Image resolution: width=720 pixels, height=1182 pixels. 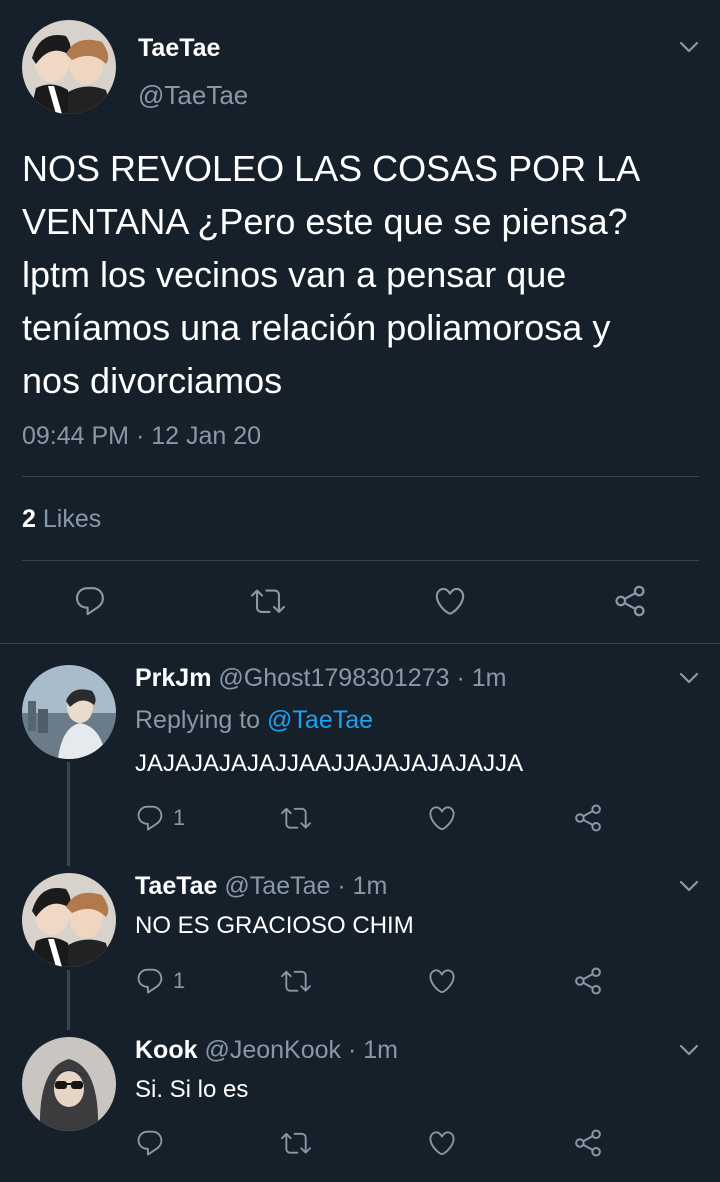 What do you see at coordinates (166, 1050) in the screenshot?
I see `author-name: Kook` at bounding box center [166, 1050].